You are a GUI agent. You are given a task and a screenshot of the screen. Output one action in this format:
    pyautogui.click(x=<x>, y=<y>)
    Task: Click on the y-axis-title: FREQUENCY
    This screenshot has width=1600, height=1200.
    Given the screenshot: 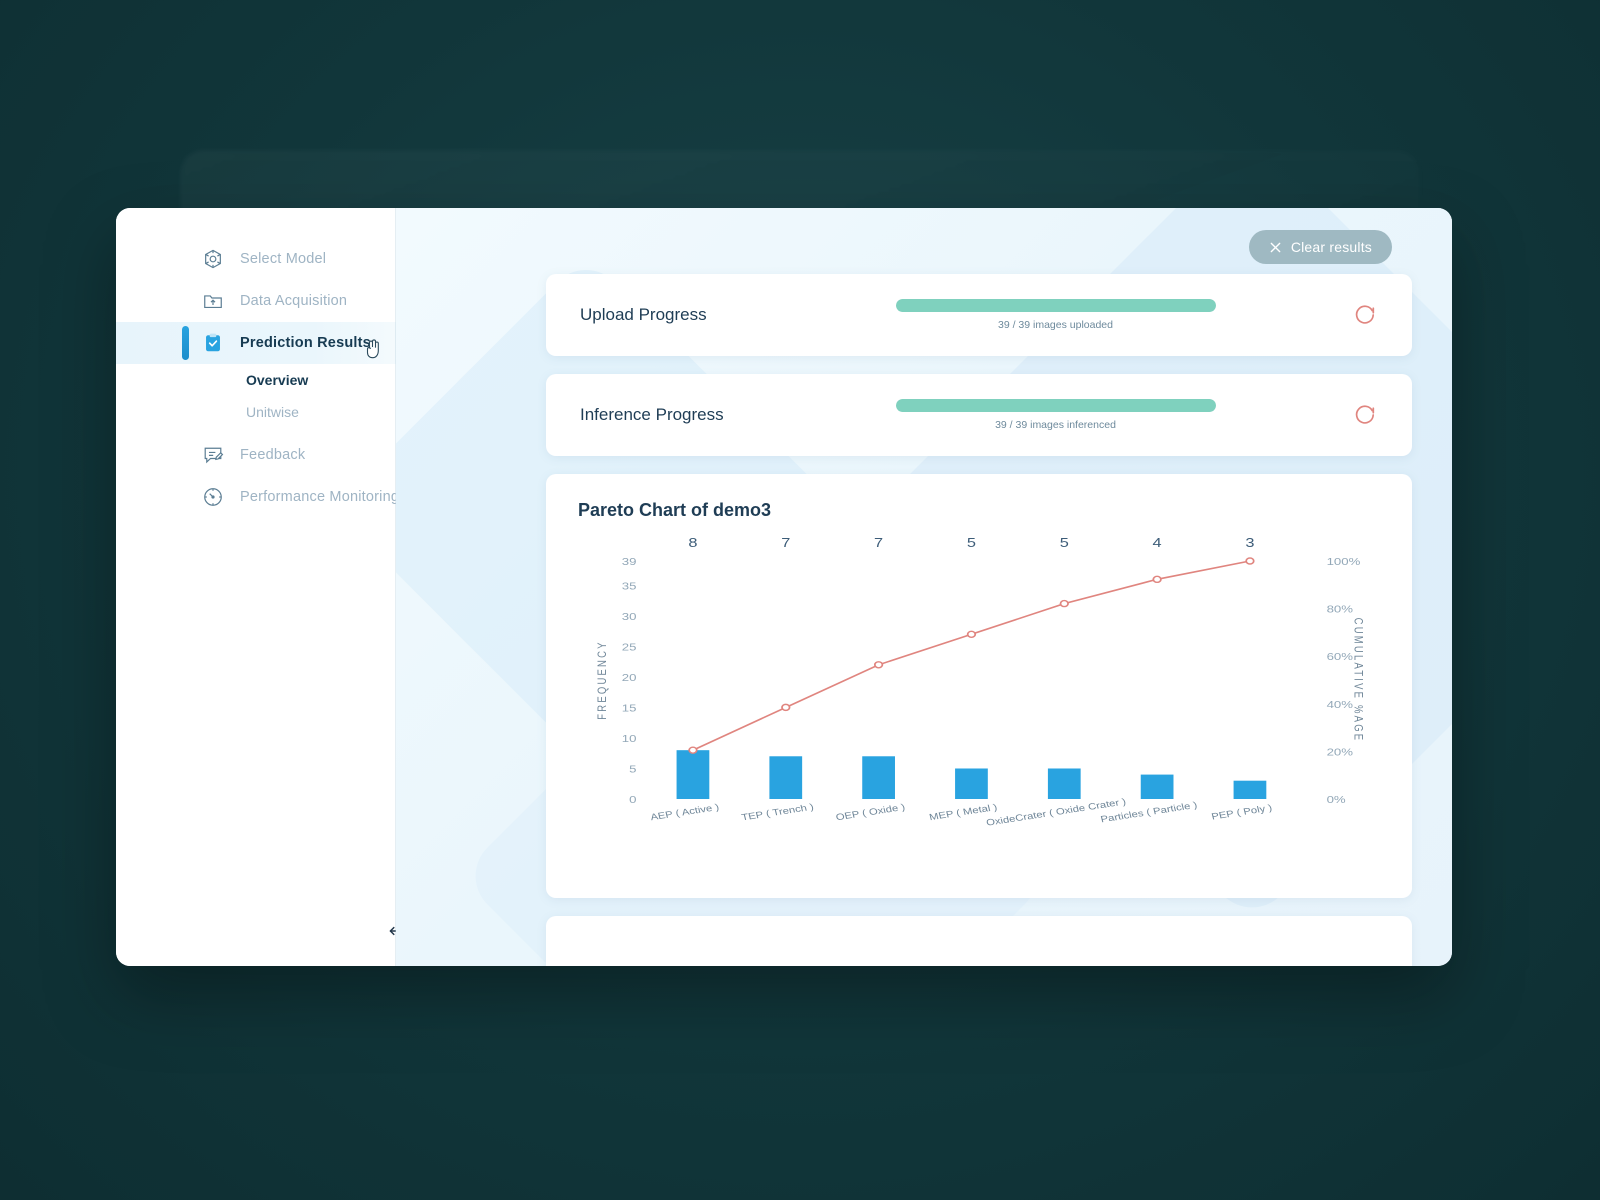 What is the action you would take?
    pyautogui.click(x=602, y=679)
    